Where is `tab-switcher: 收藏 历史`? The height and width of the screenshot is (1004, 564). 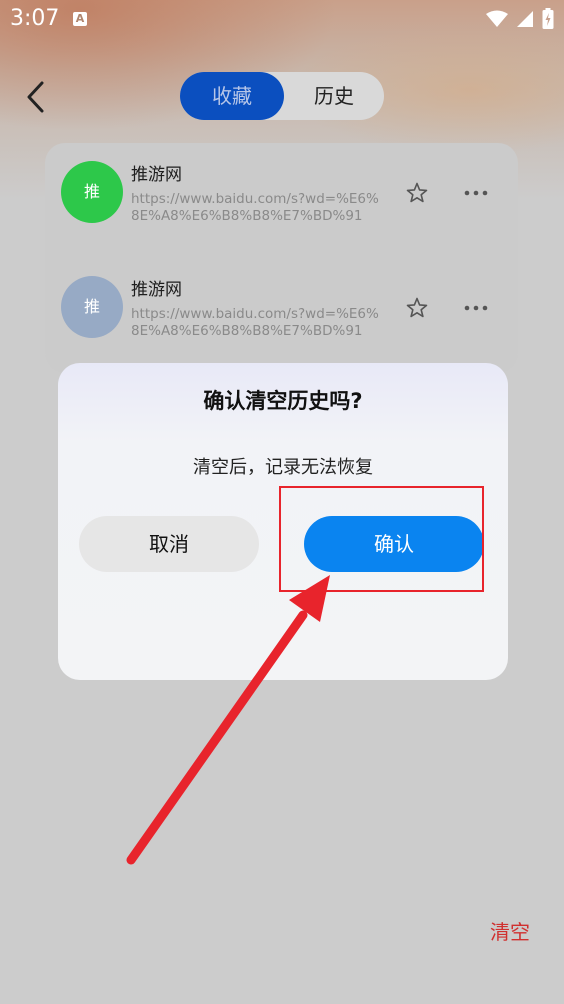
tab-switcher: 收藏 历史 is located at coordinates (282, 96).